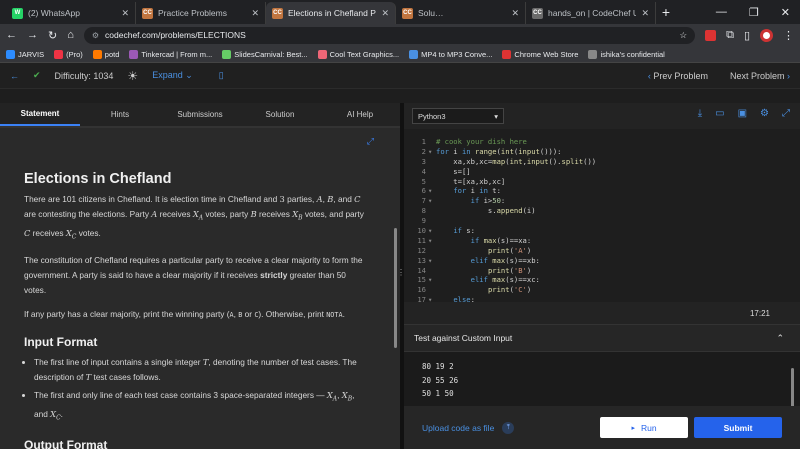 The image size is (800, 449). What do you see at coordinates (537, 13) in the screenshot?
I see `codechef-icon: CC` at bounding box center [537, 13].